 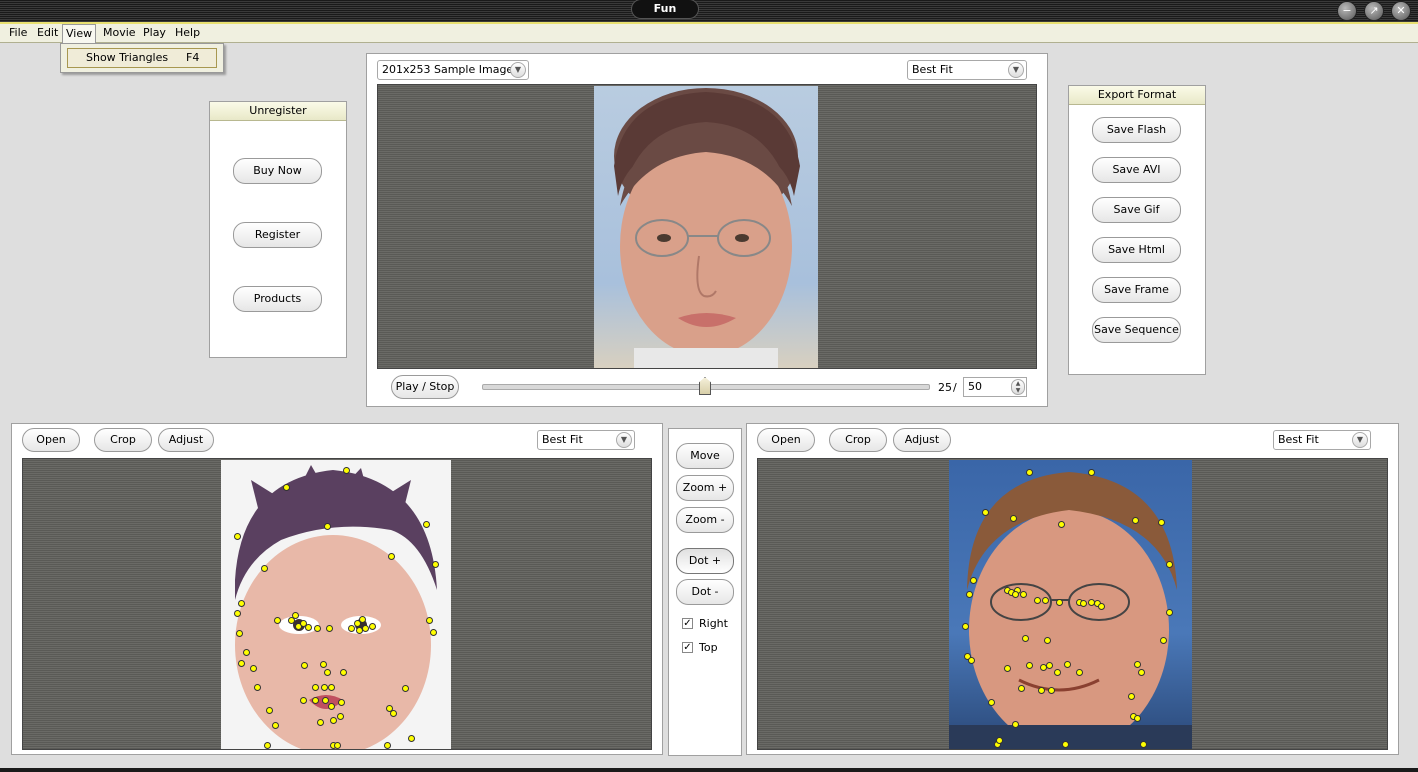 What do you see at coordinates (1136, 130) in the screenshot?
I see `save-flash-button: Save Flash` at bounding box center [1136, 130].